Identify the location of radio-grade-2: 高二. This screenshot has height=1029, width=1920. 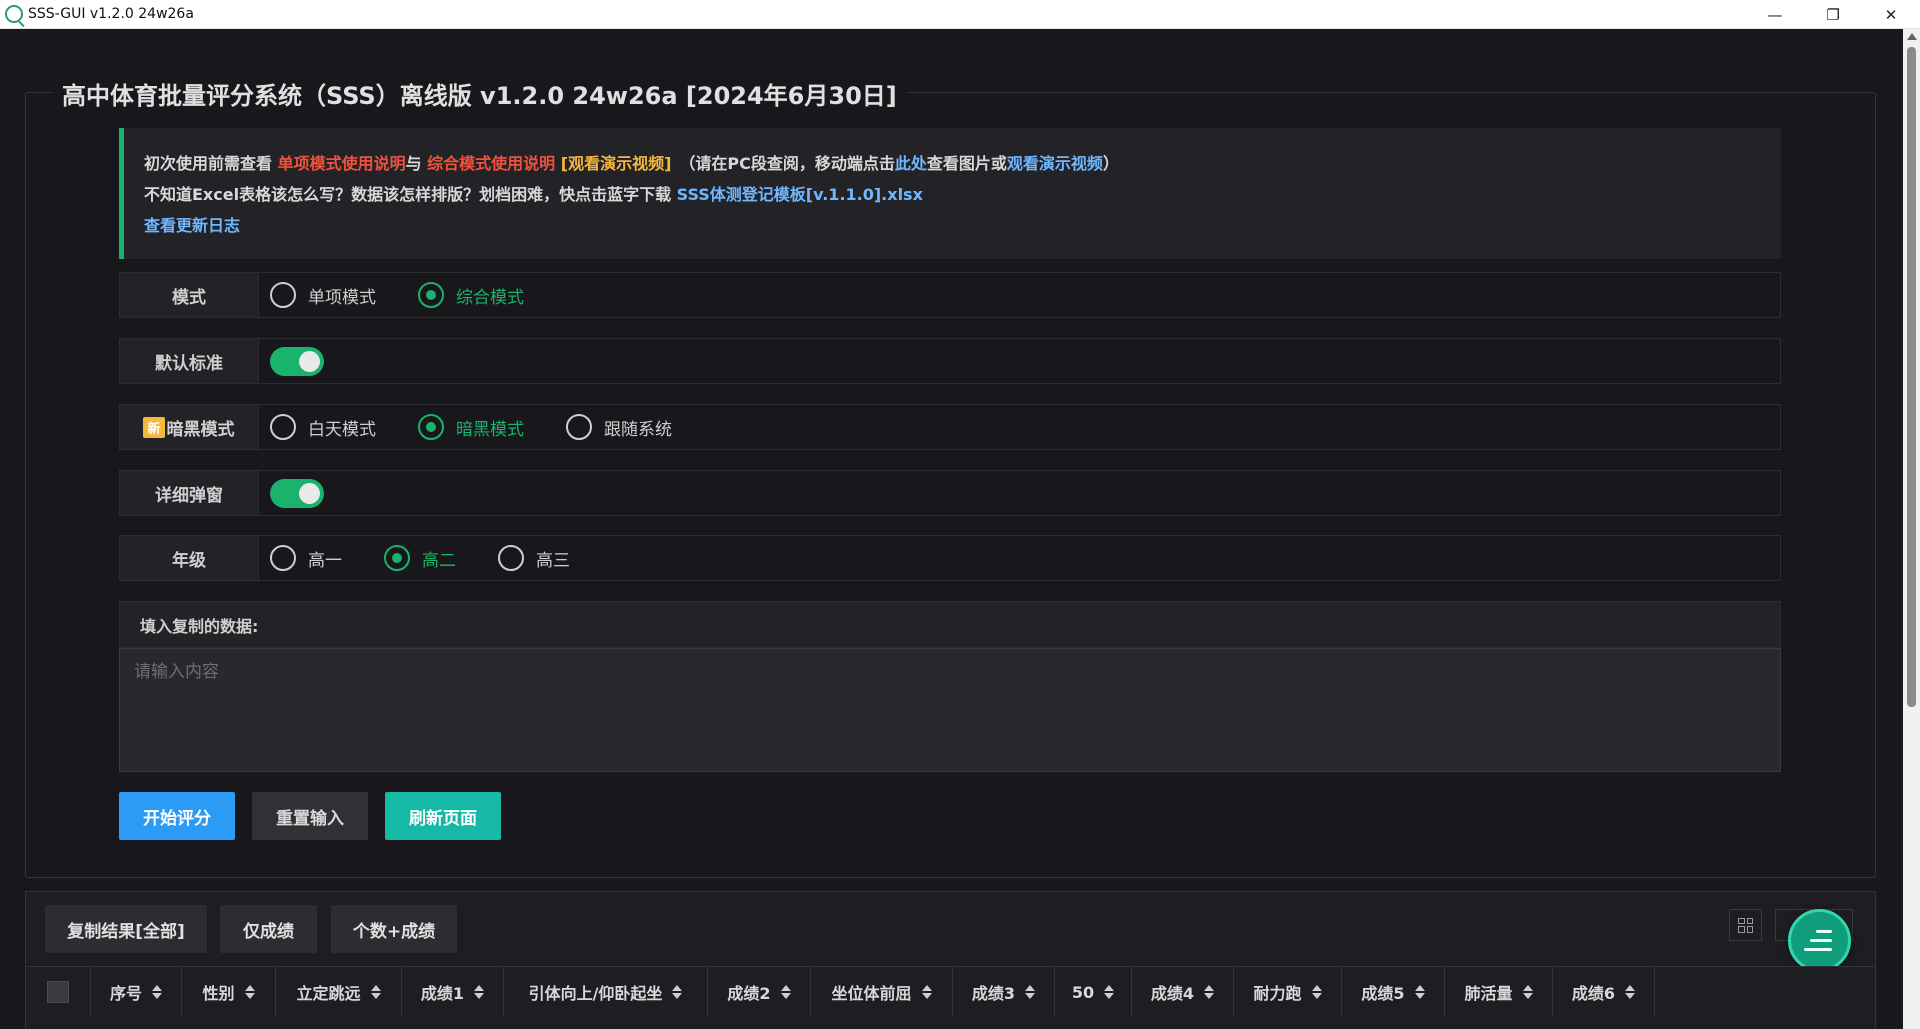
(420, 558).